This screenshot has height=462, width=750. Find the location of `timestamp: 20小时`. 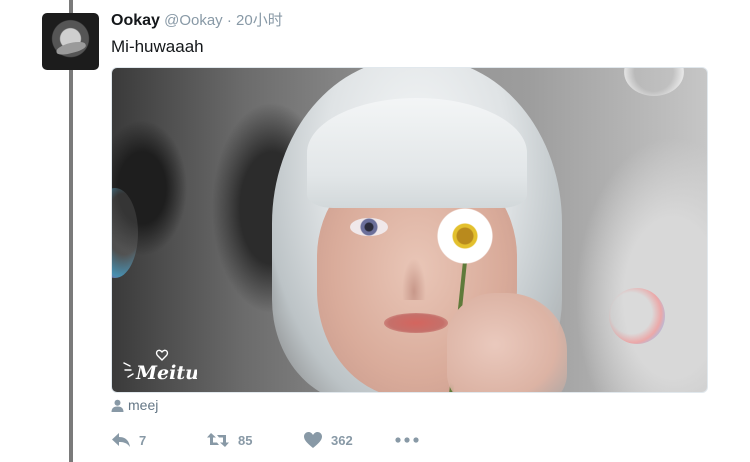

timestamp: 20小时 is located at coordinates (259, 20).